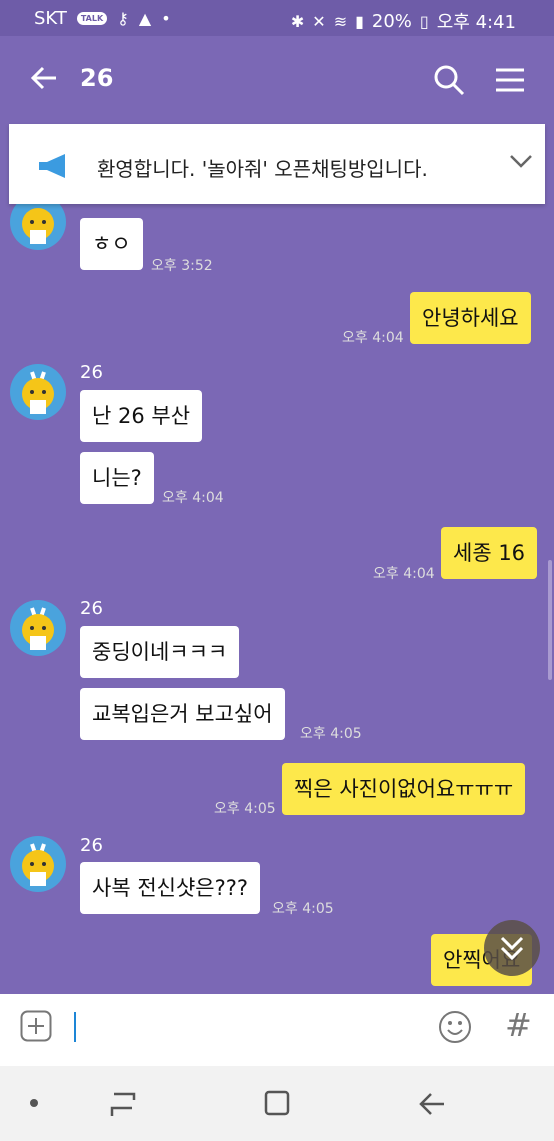 The height and width of the screenshot is (1141, 554). I want to click on message-bubble: 교복입은거 보고싶어, so click(182, 714).